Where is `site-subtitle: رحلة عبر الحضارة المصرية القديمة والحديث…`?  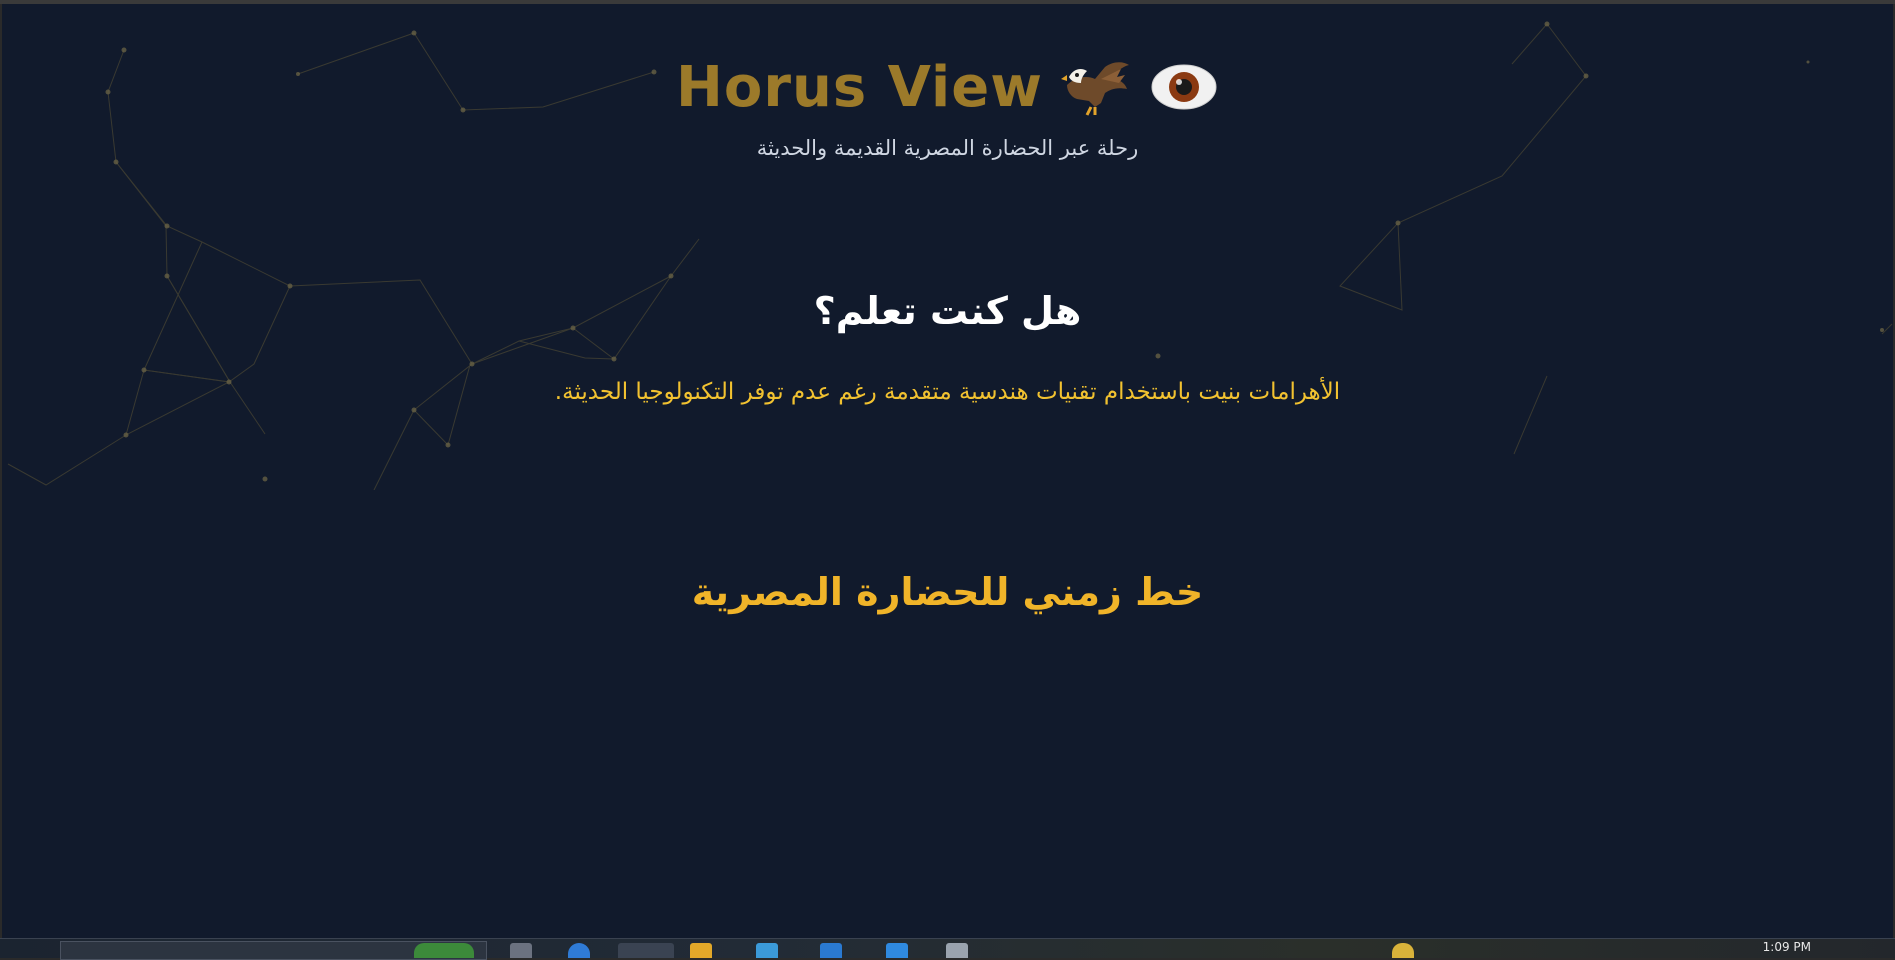 site-subtitle: رحلة عبر الحضارة المصرية القديمة والحديث… is located at coordinates (947, 148).